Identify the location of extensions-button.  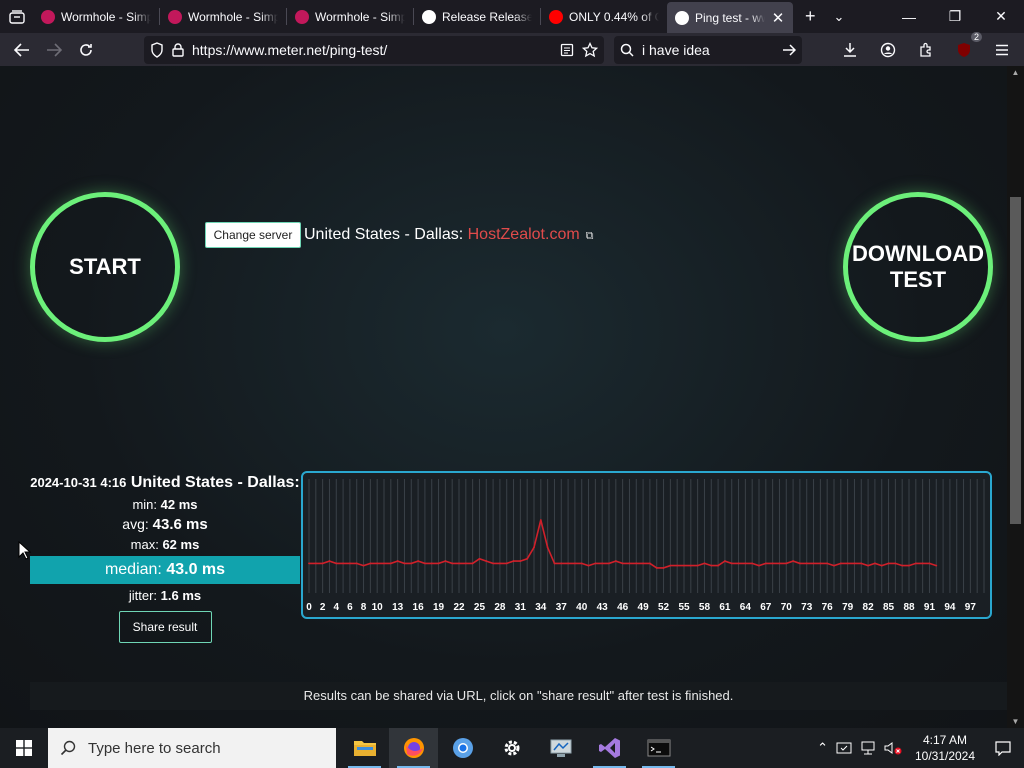
(926, 50).